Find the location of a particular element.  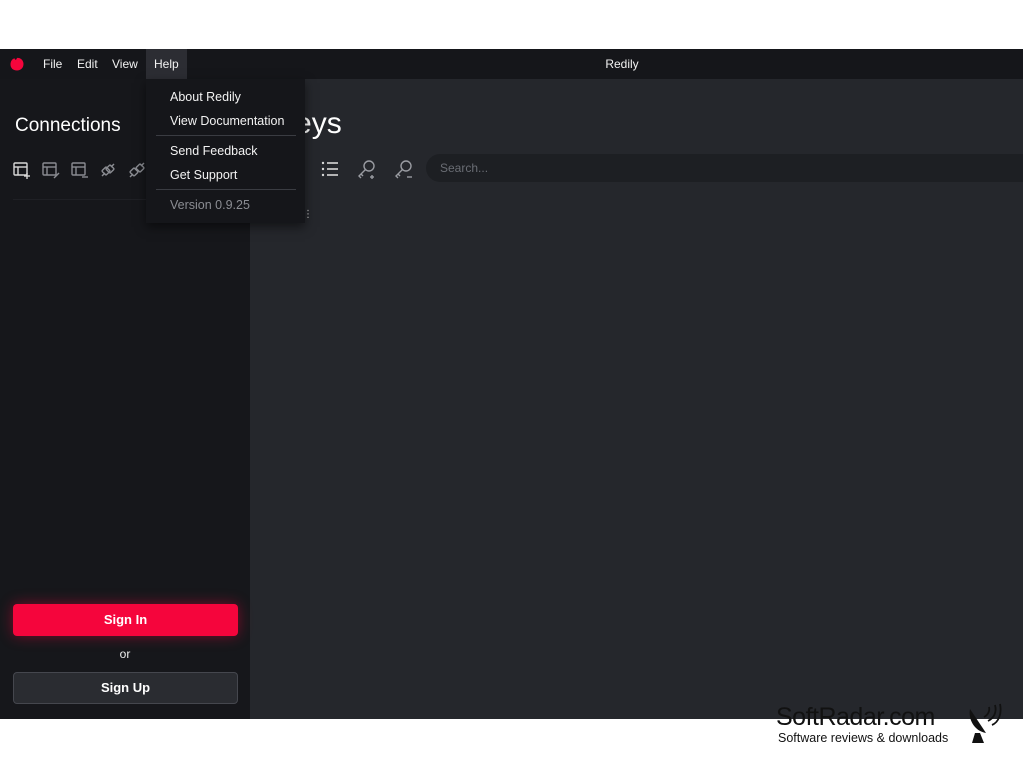

menu-item-documentation: View Documentation is located at coordinates (227, 121).